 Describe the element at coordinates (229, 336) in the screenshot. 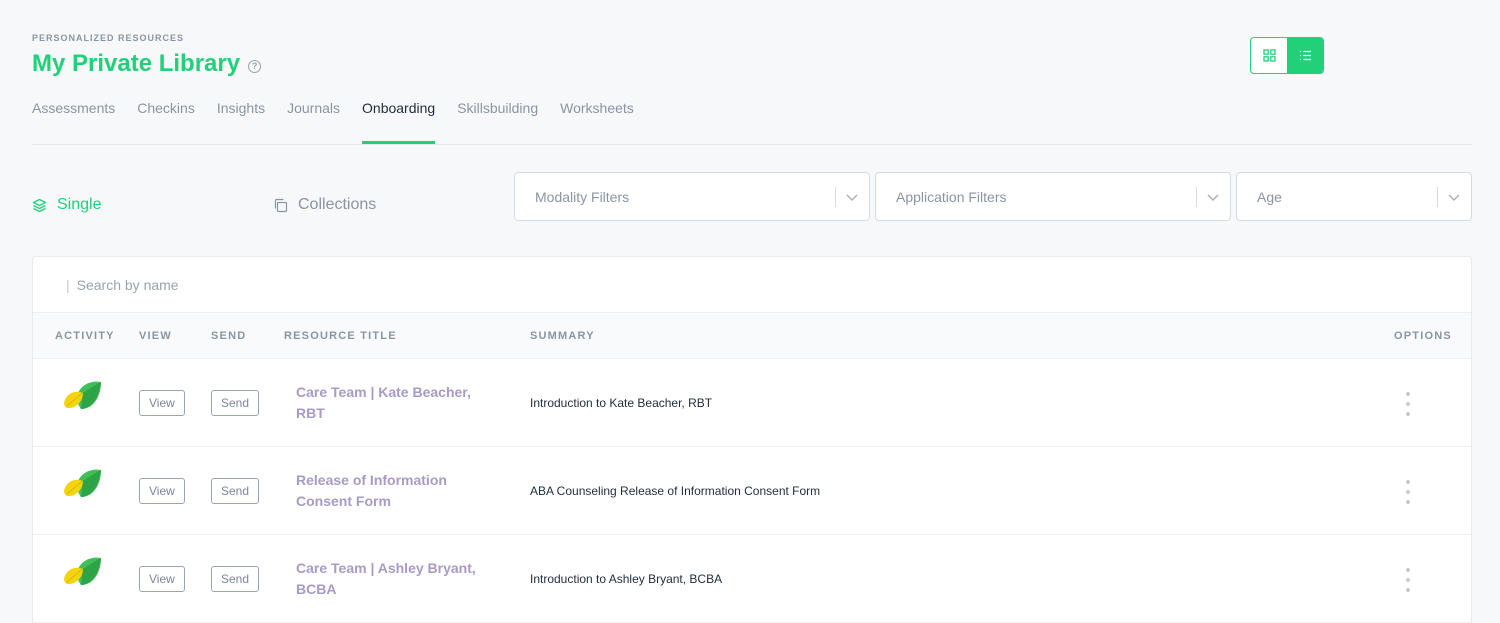

I see `header-send: SEND` at that location.